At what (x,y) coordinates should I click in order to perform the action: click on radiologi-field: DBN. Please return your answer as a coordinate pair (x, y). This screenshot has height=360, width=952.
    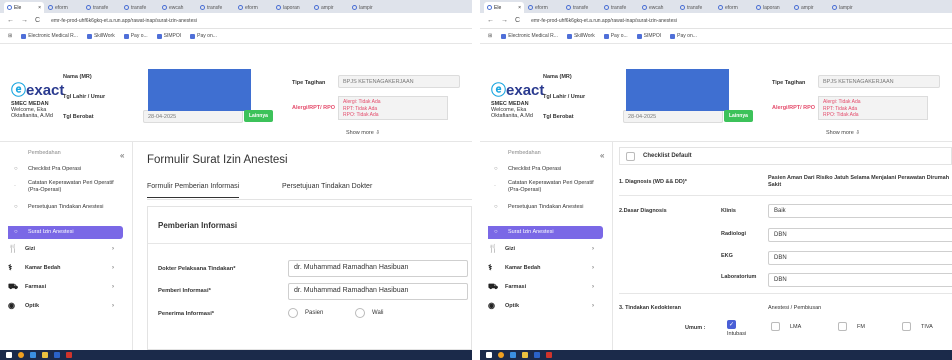
    Looking at the image, I should click on (860, 235).